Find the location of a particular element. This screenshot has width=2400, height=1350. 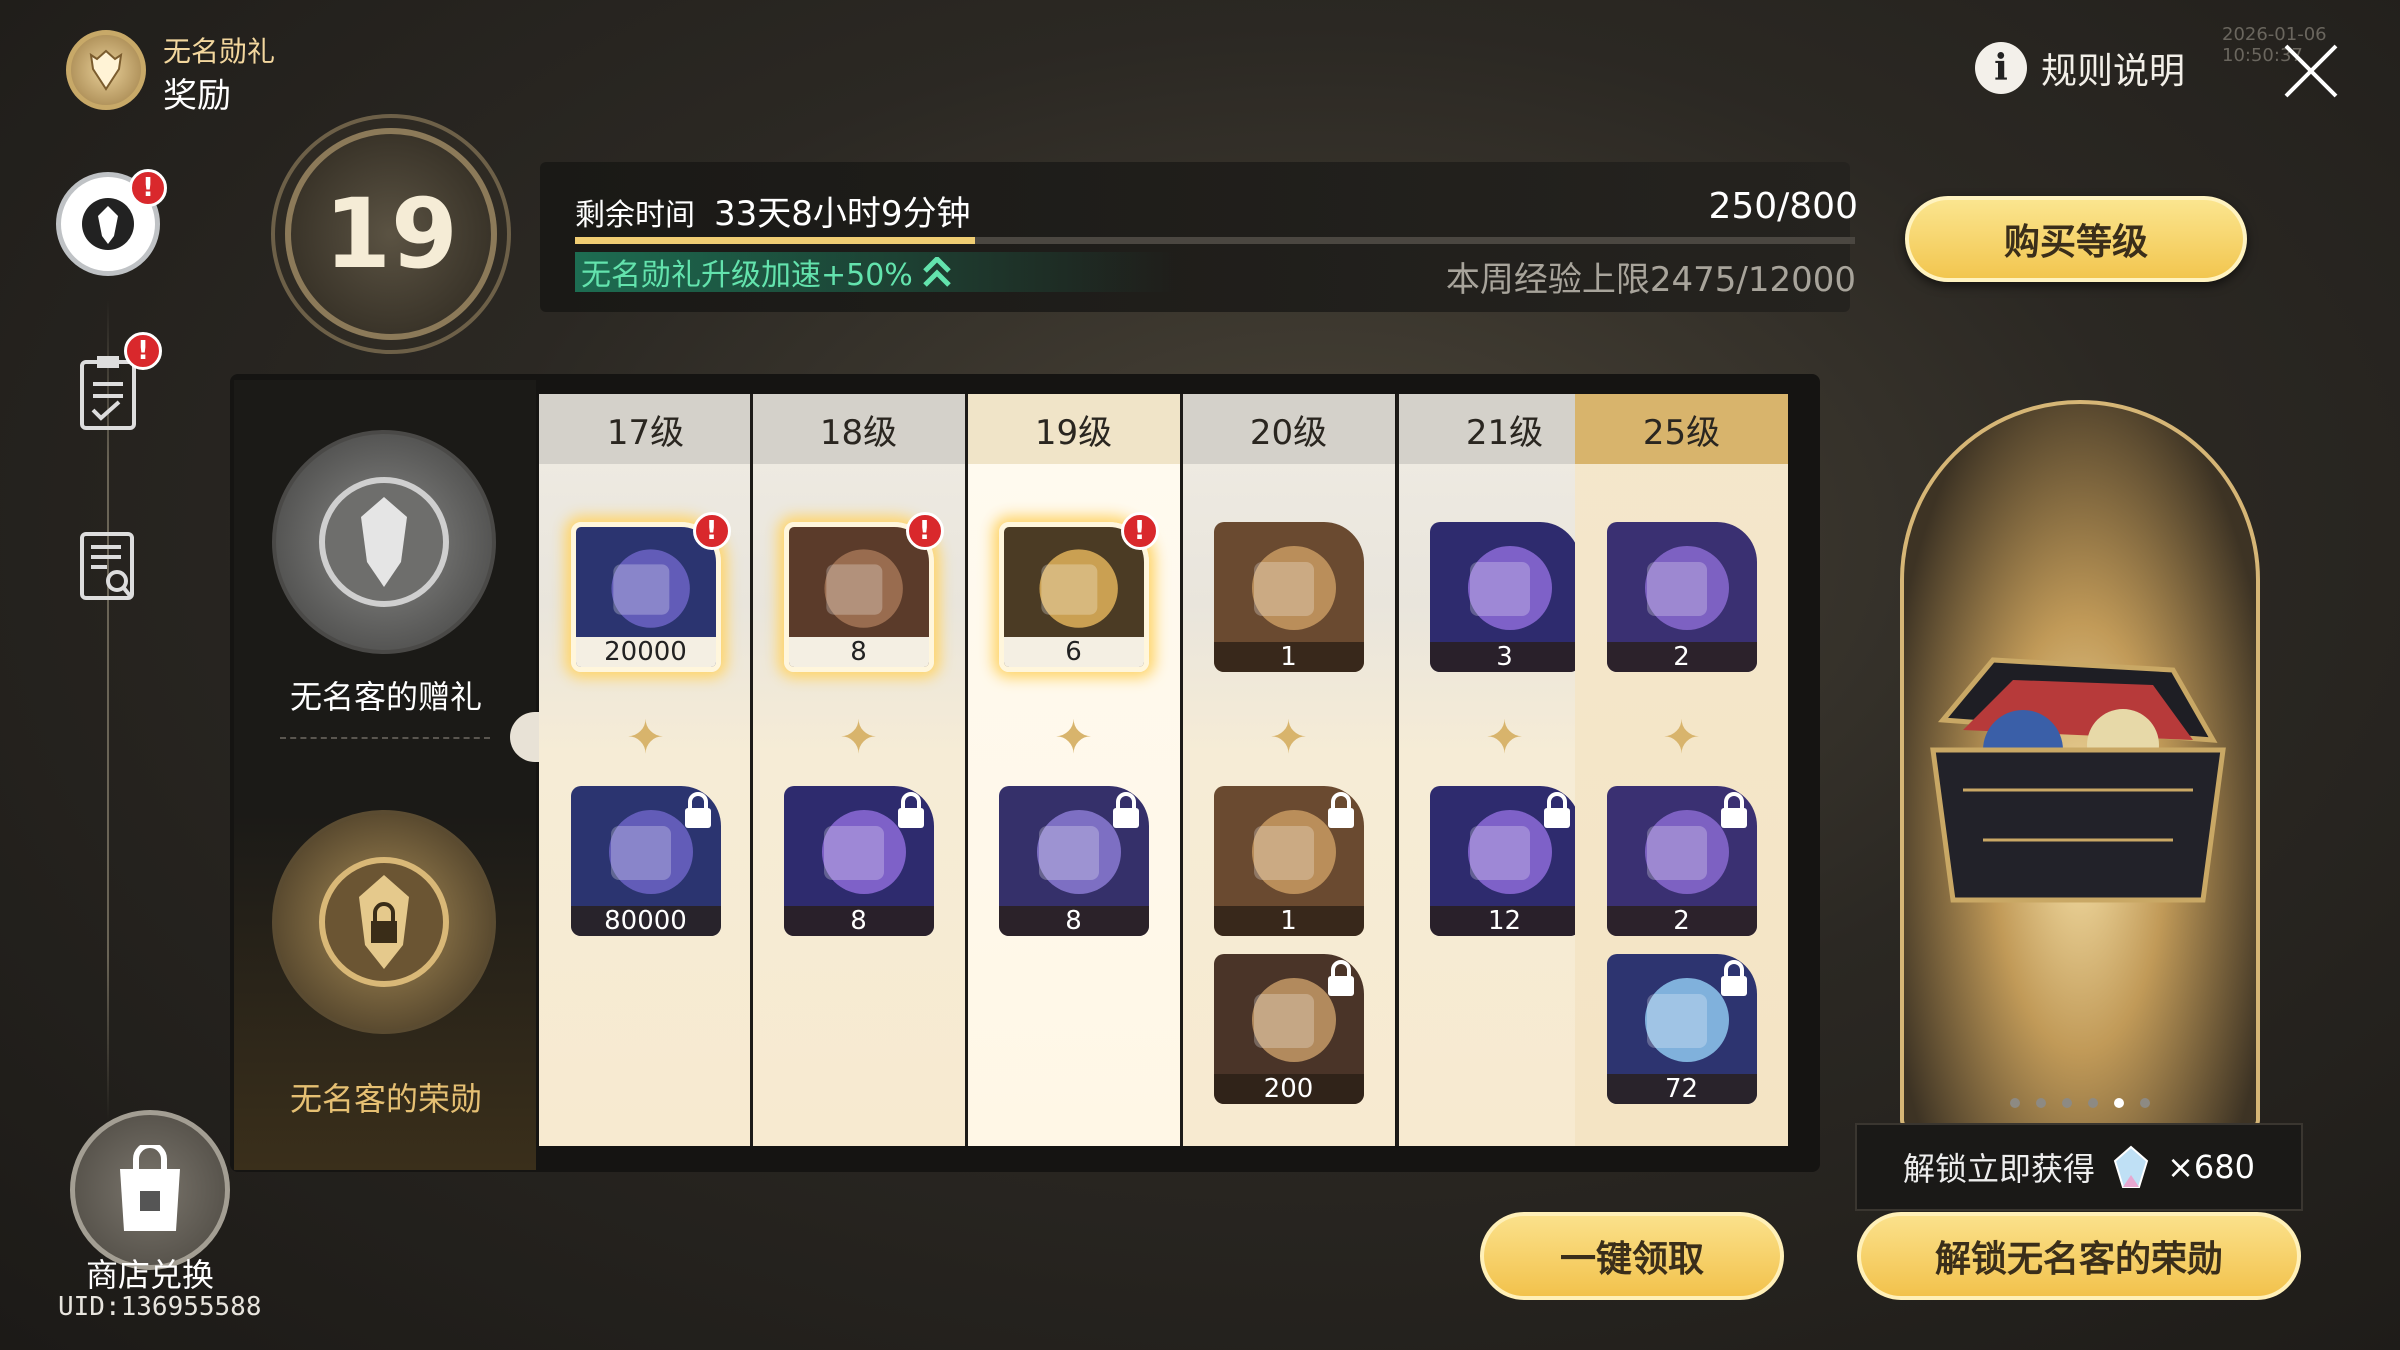

item-quantity: 20000 is located at coordinates (645, 652).